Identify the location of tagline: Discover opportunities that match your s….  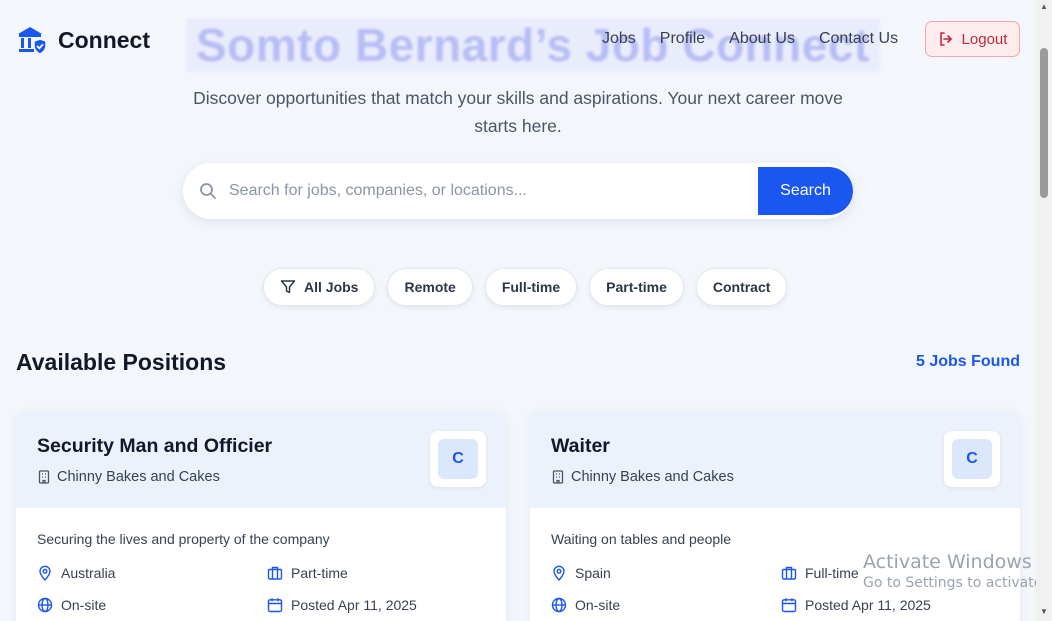
(518, 112).